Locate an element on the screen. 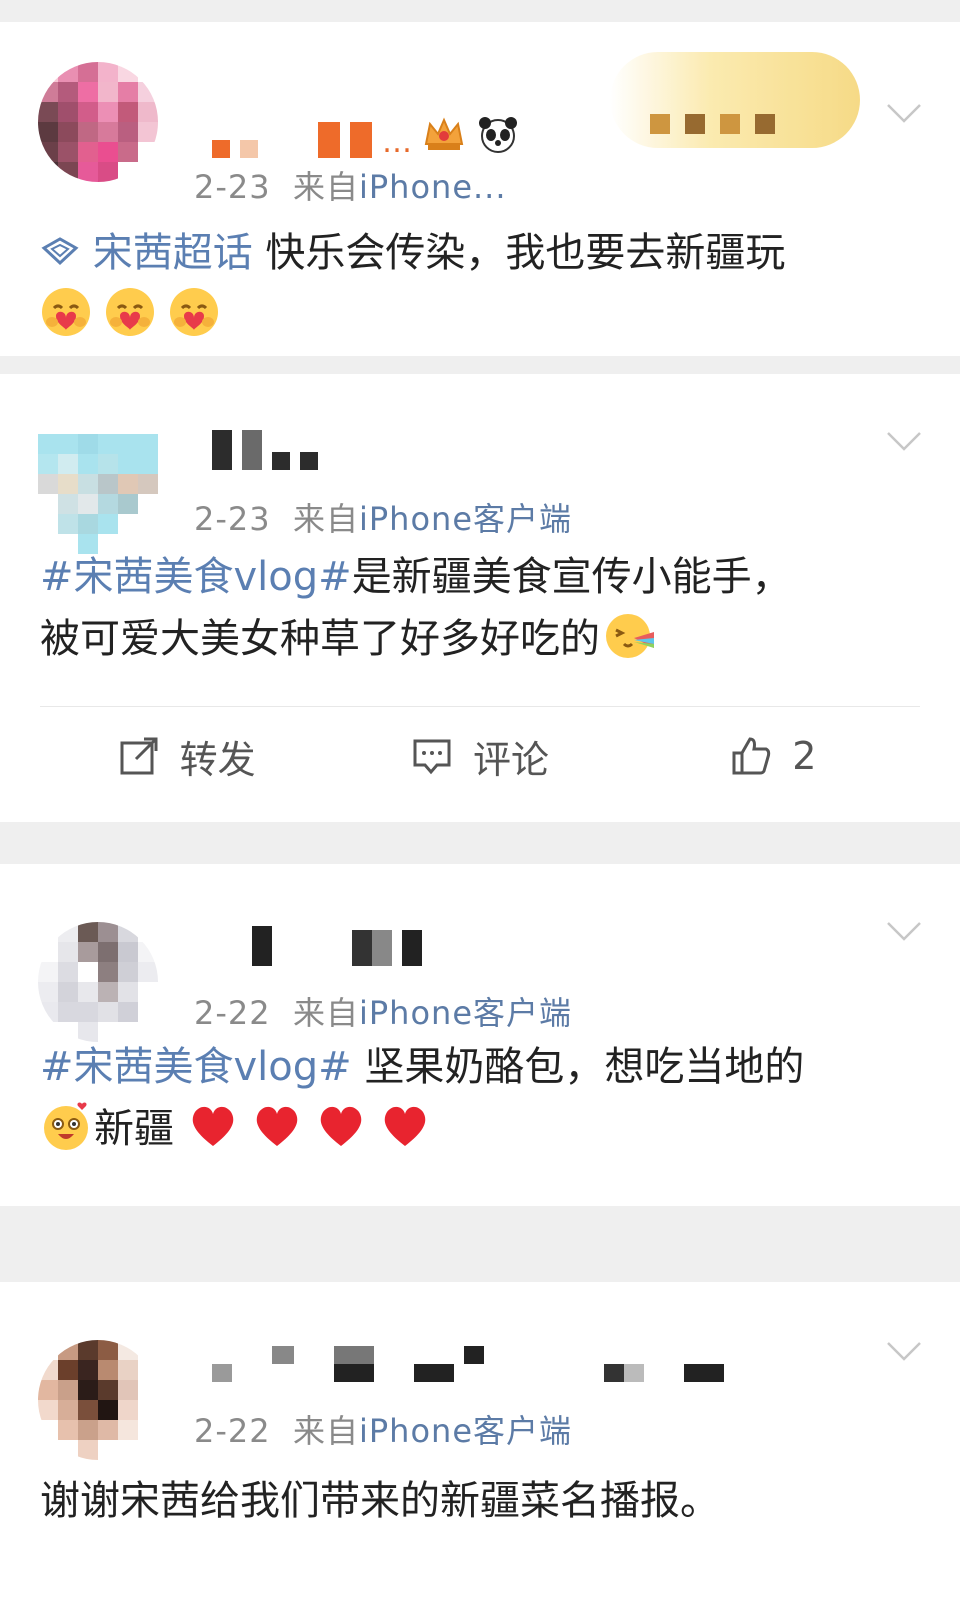  post-text: #宋茜美食vlog#是新疆美食宣传小能手， 被可爱大美女种草了好多好吃的 is located at coordinates (480, 626).